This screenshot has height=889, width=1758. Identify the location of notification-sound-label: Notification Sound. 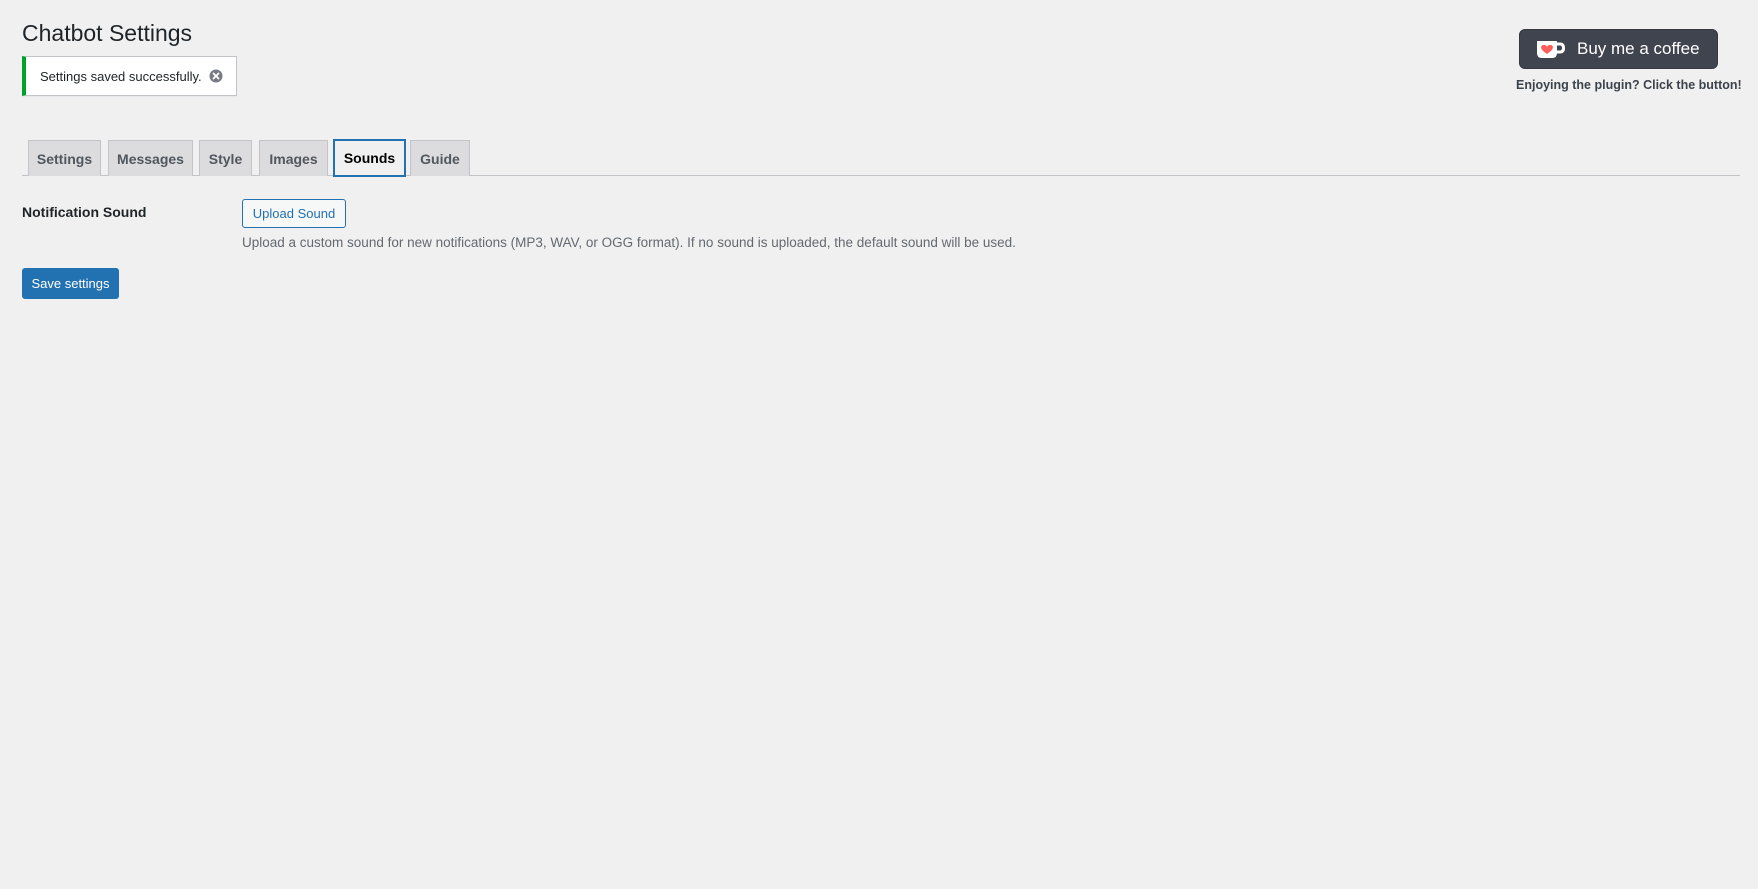
(84, 212).